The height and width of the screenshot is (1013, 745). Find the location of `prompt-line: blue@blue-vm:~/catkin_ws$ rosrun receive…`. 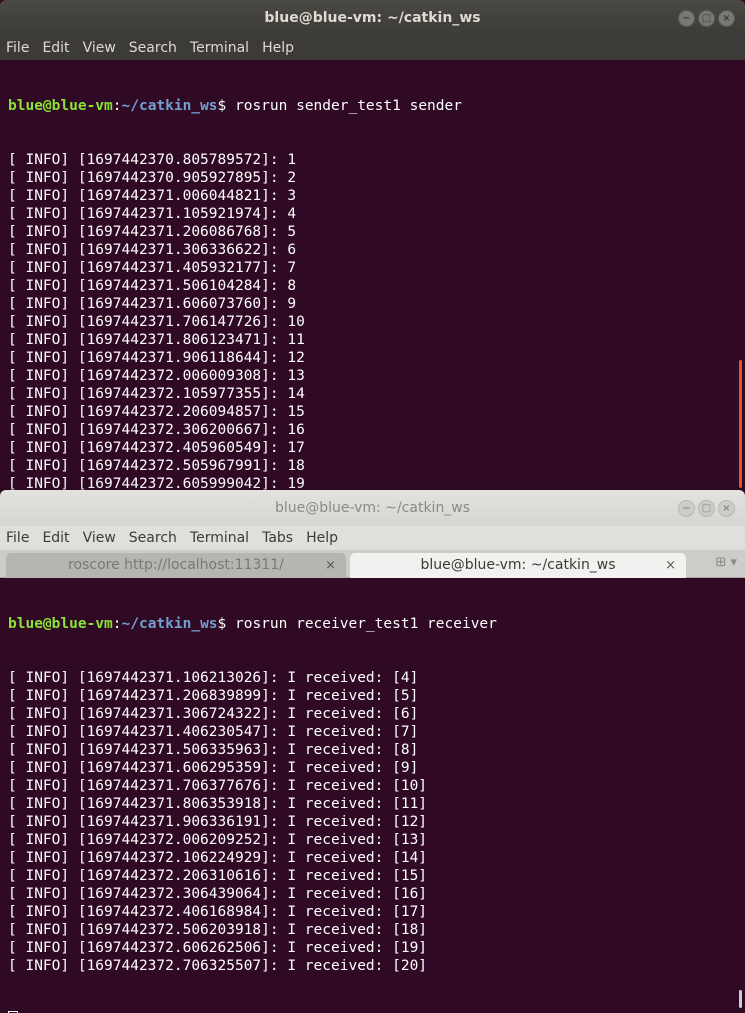

prompt-line: blue@blue-vm:~/catkin_ws$ rosrun receive… is located at coordinates (376, 624).